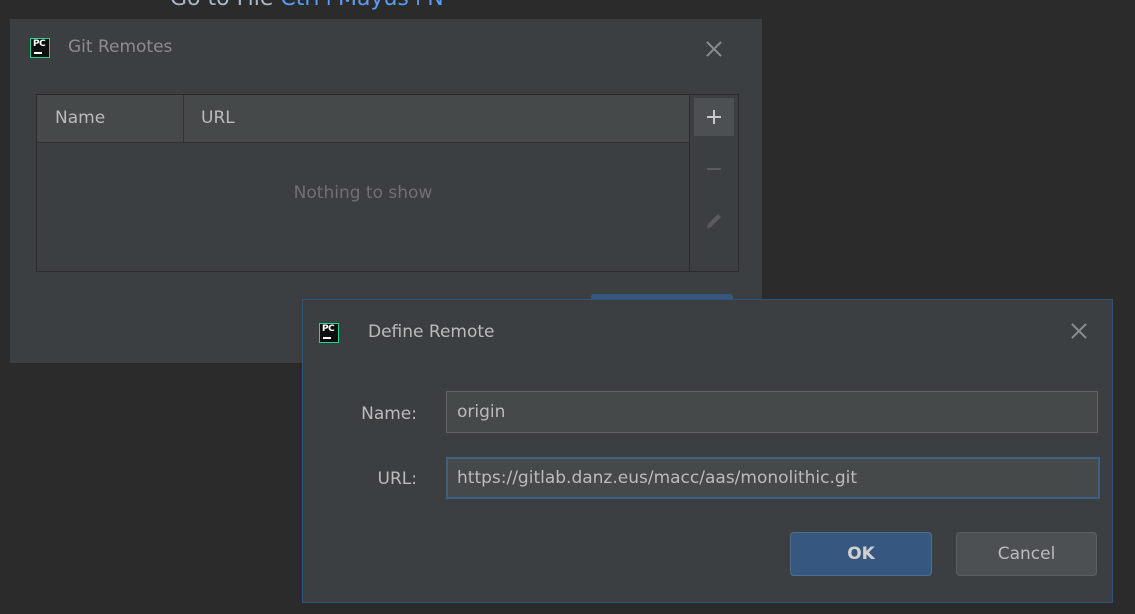  Describe the element at coordinates (218, 118) in the screenshot. I see `column-header-url: URL` at that location.